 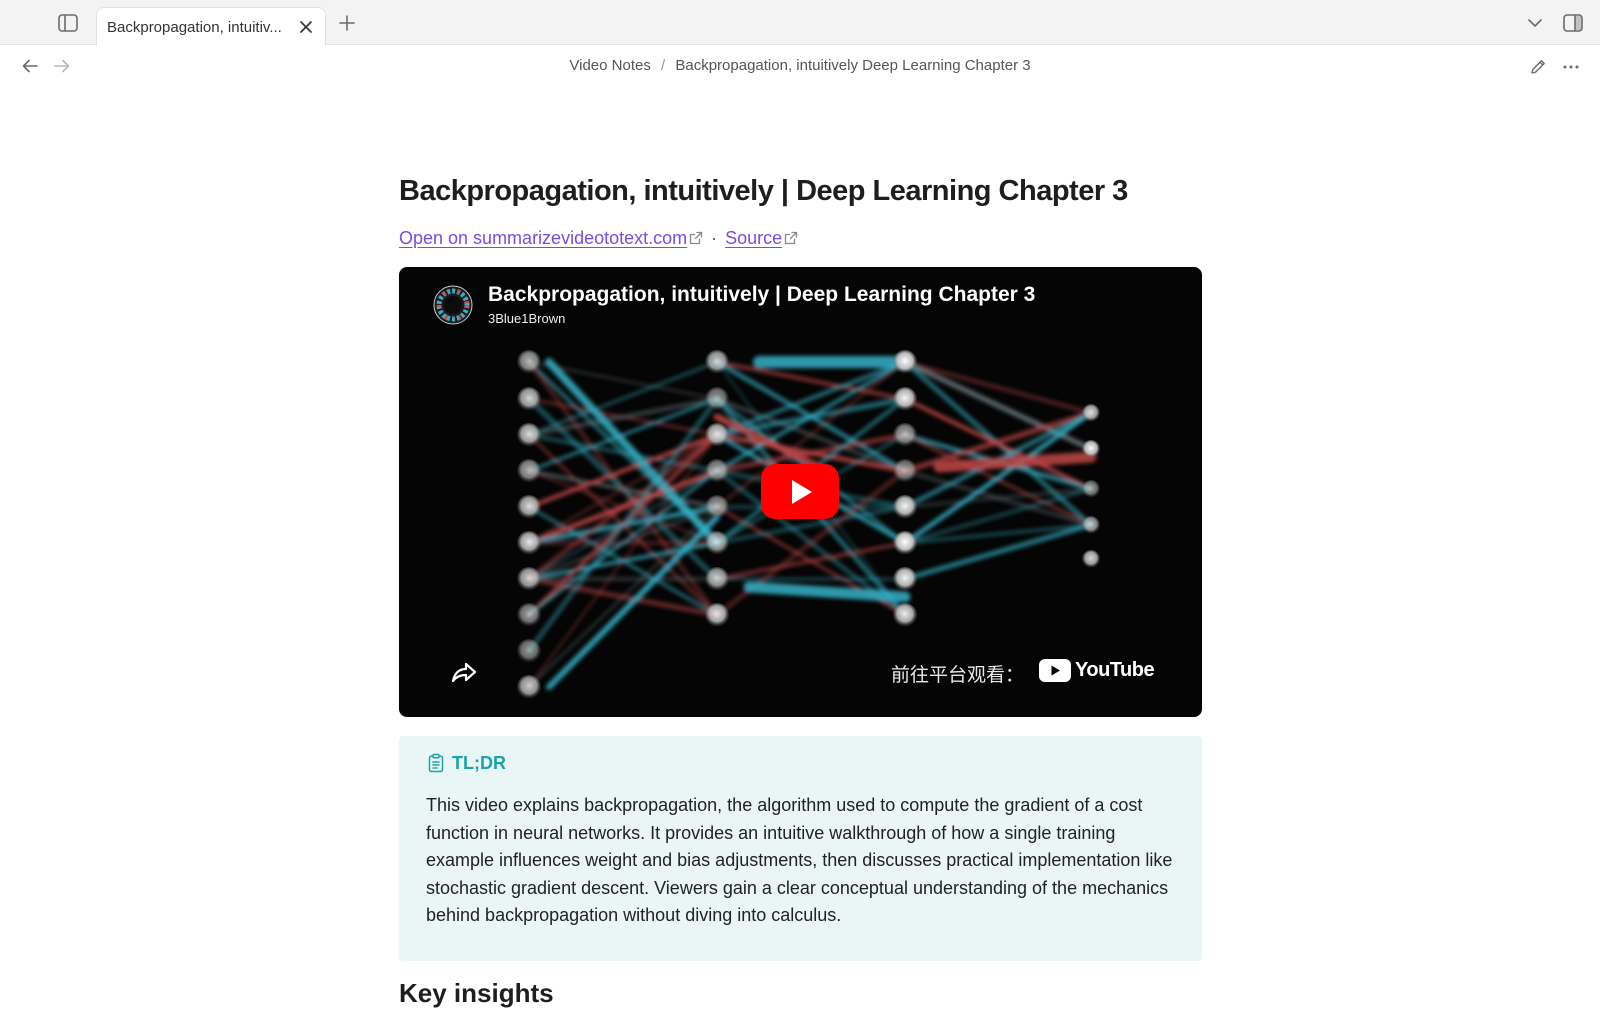 What do you see at coordinates (526, 318) in the screenshot?
I see `video-channel: 3Blue1Brown` at bounding box center [526, 318].